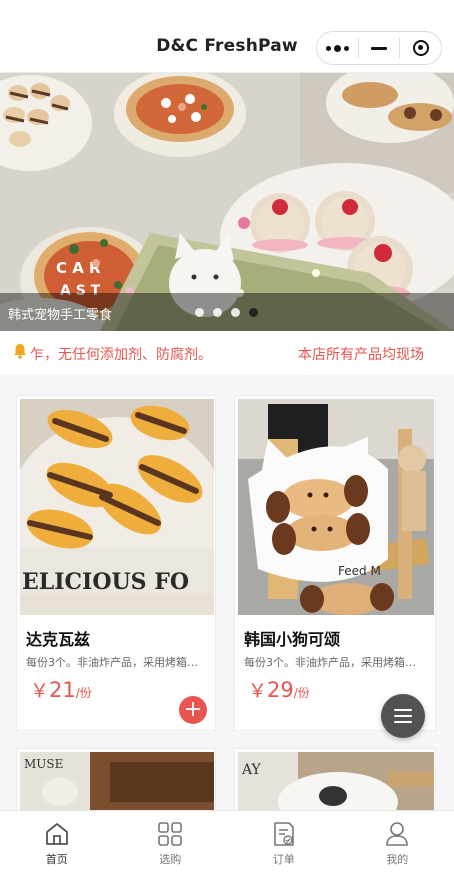  I want to click on product-image: MUSE, so click(117, 782).